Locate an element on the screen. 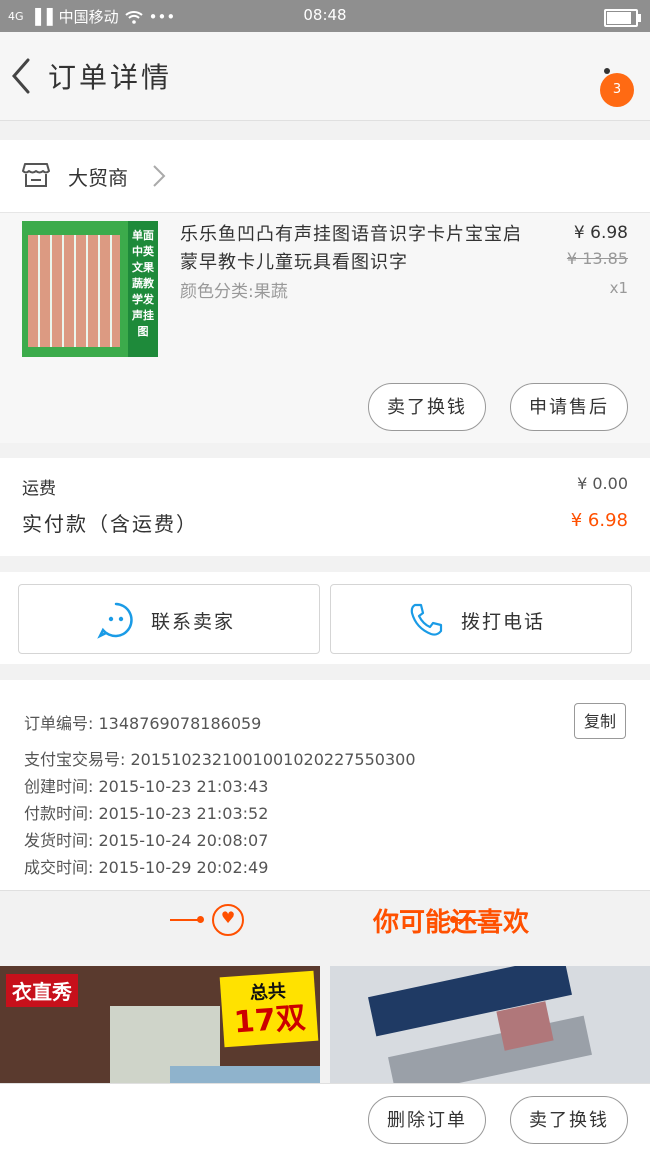  phone-icon is located at coordinates (426, 619).